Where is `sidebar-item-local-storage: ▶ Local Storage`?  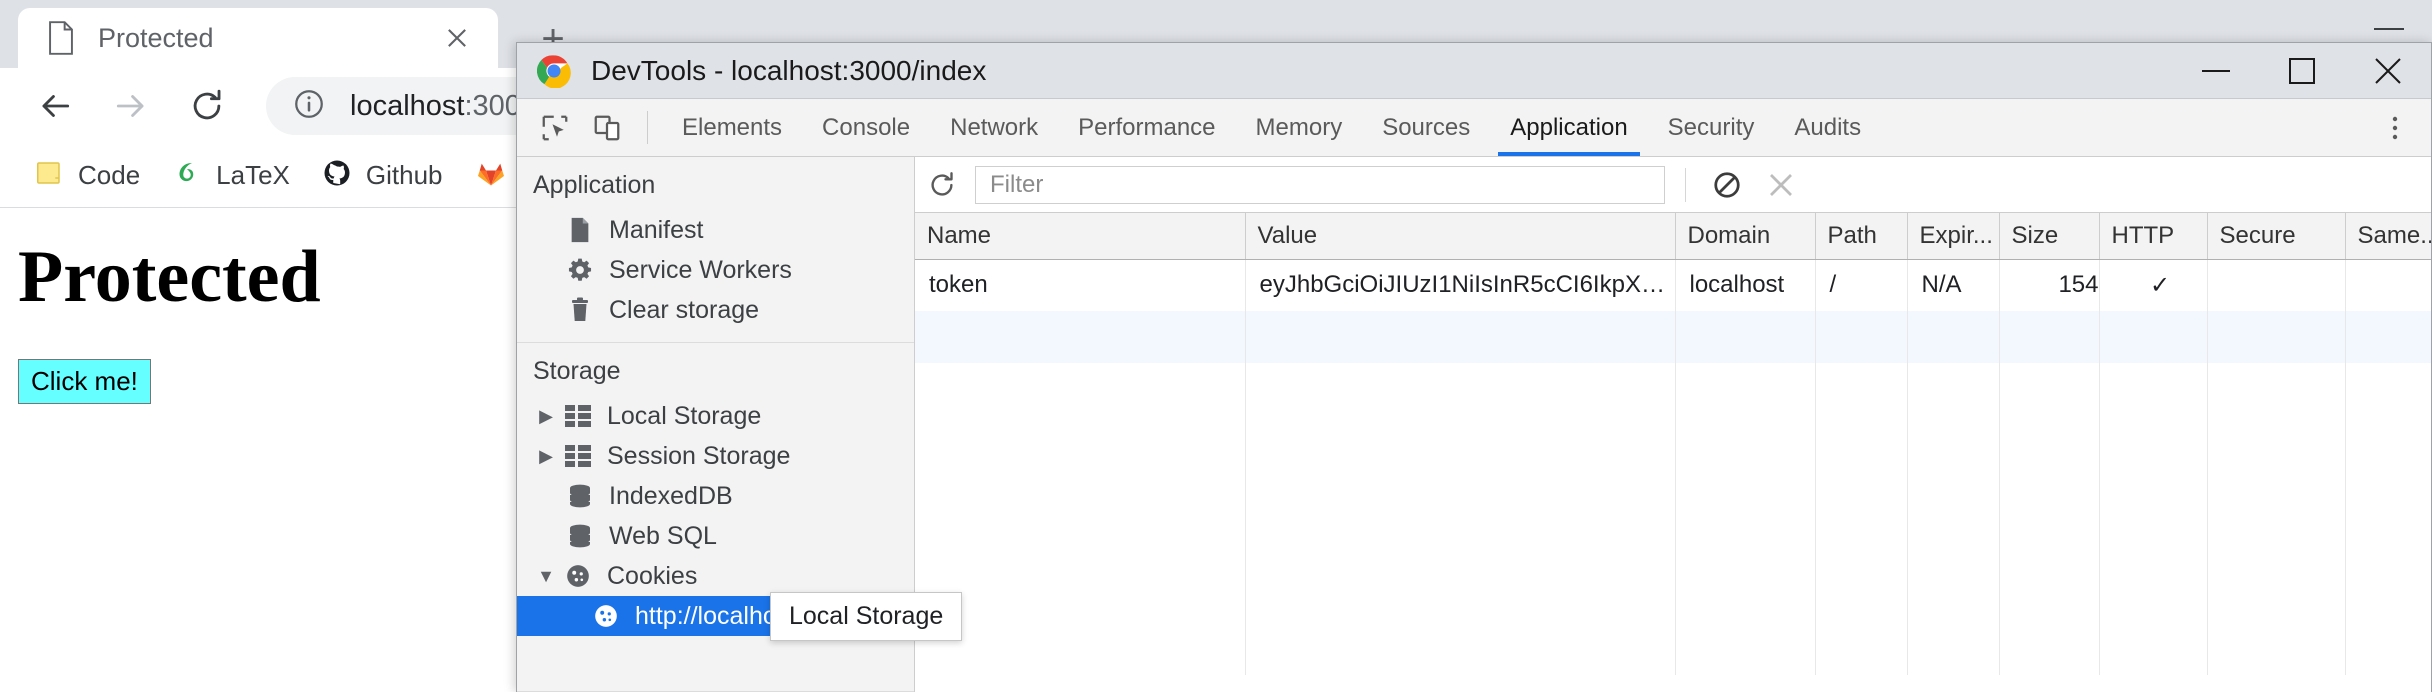
sidebar-item-local-storage: ▶ Local Storage is located at coordinates (715, 416).